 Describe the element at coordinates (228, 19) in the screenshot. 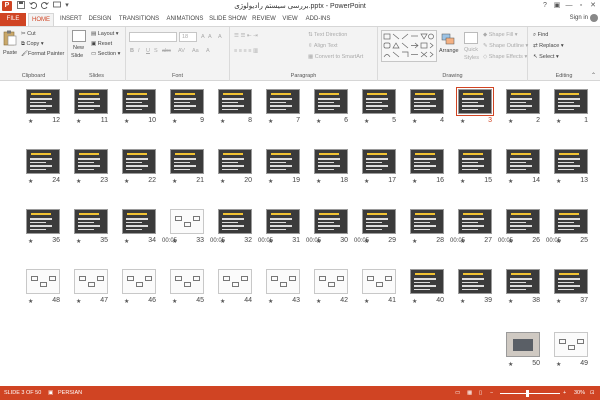

I see `tab-slide-show: SLIDE SHOW` at that location.